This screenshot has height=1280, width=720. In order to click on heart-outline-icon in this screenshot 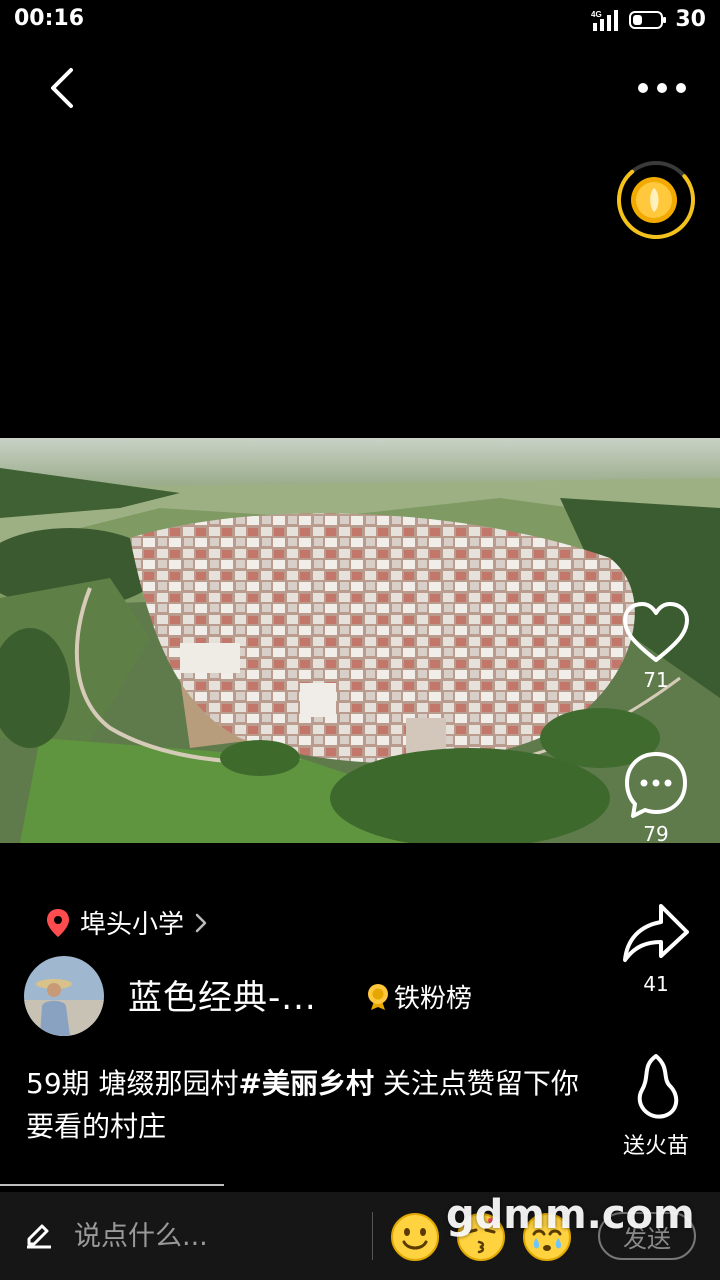, I will do `click(656, 632)`.